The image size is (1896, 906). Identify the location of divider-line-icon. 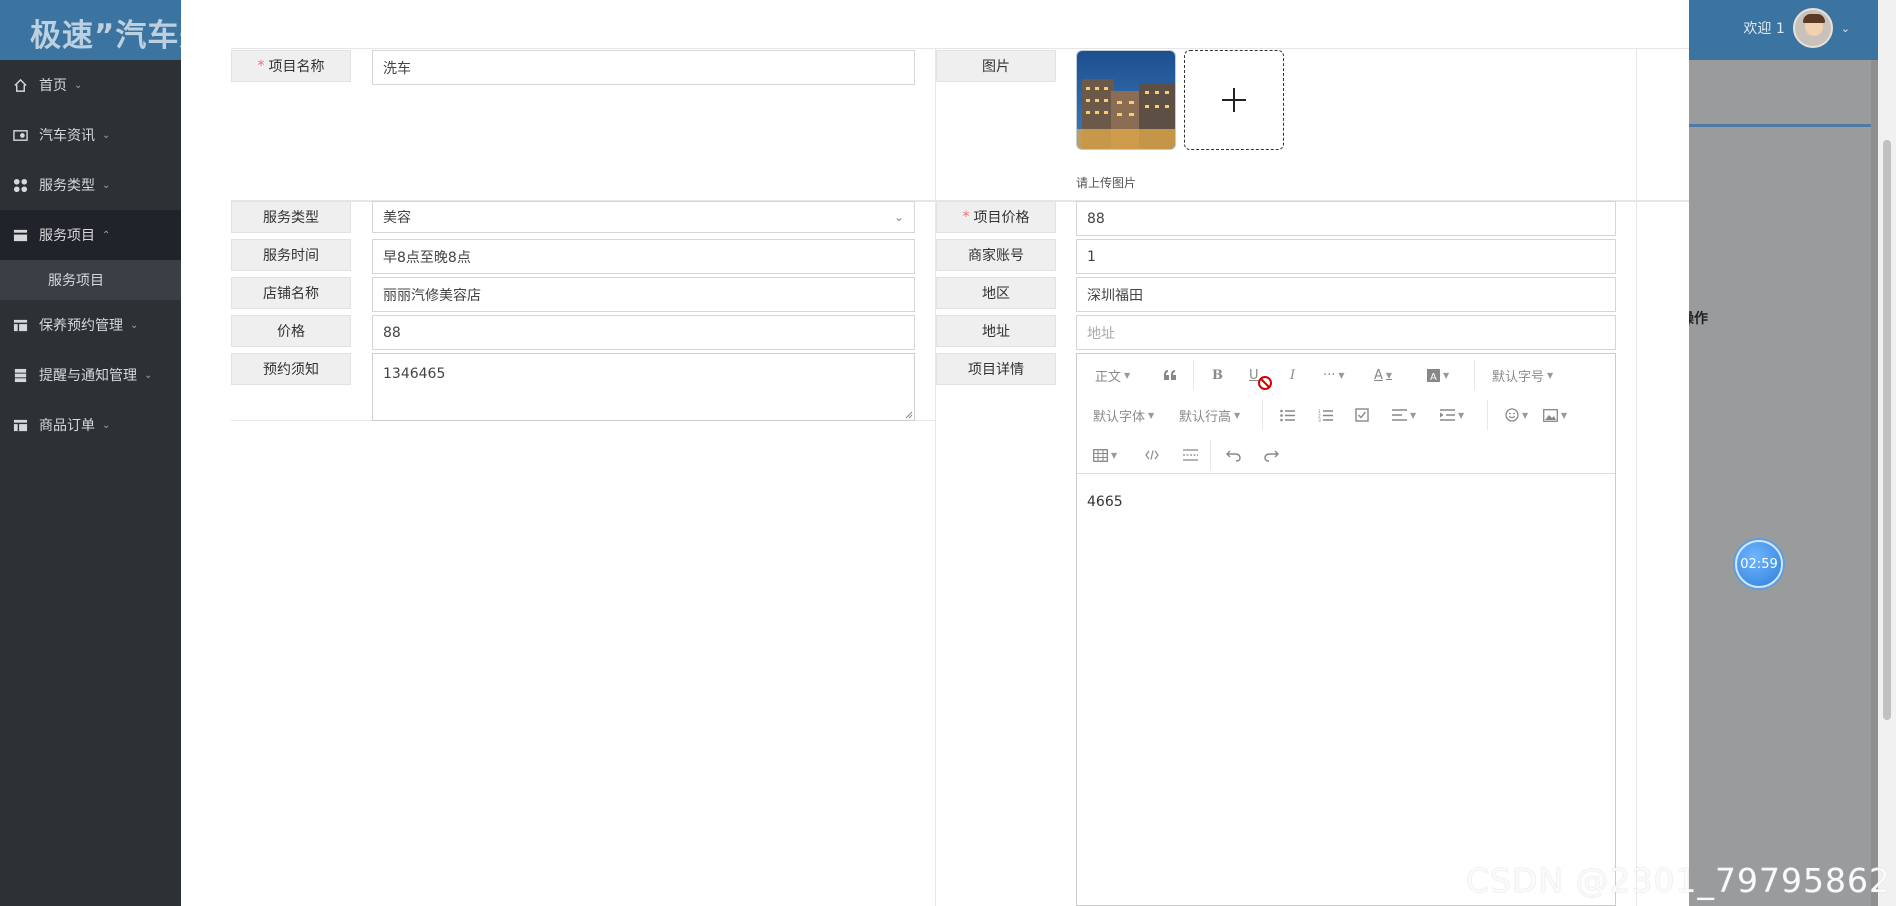
(1190, 455).